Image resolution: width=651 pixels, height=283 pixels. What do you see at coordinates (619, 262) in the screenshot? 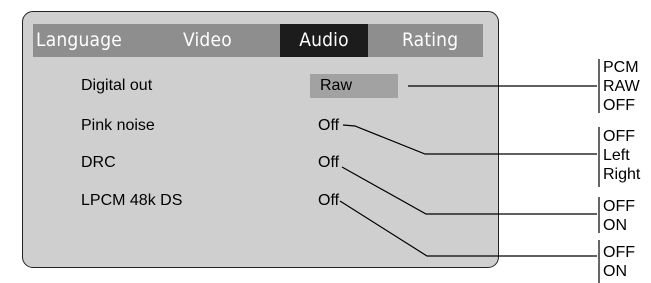
I see `option-list-lpcm: OFF ON` at bounding box center [619, 262].